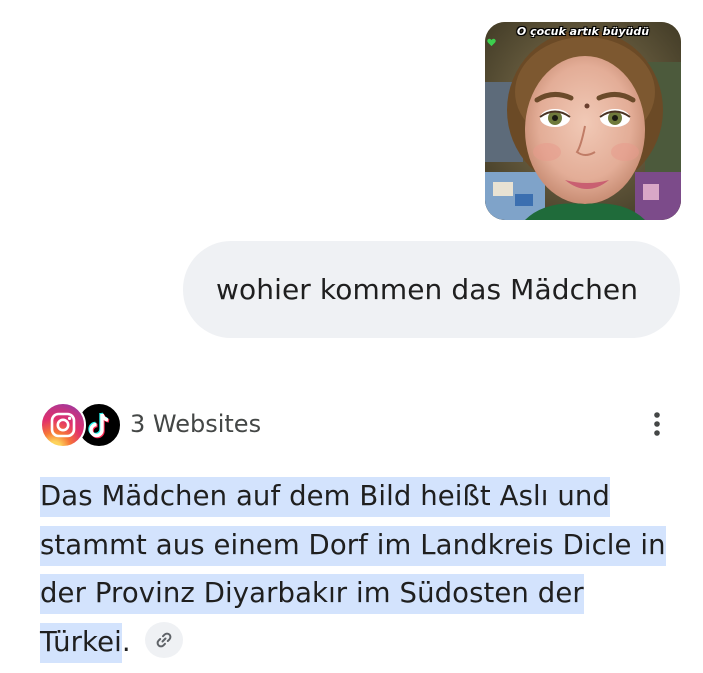 This screenshot has height=673, width=703. Describe the element at coordinates (81, 641) in the screenshot. I see `answer-country: Türkei` at that location.